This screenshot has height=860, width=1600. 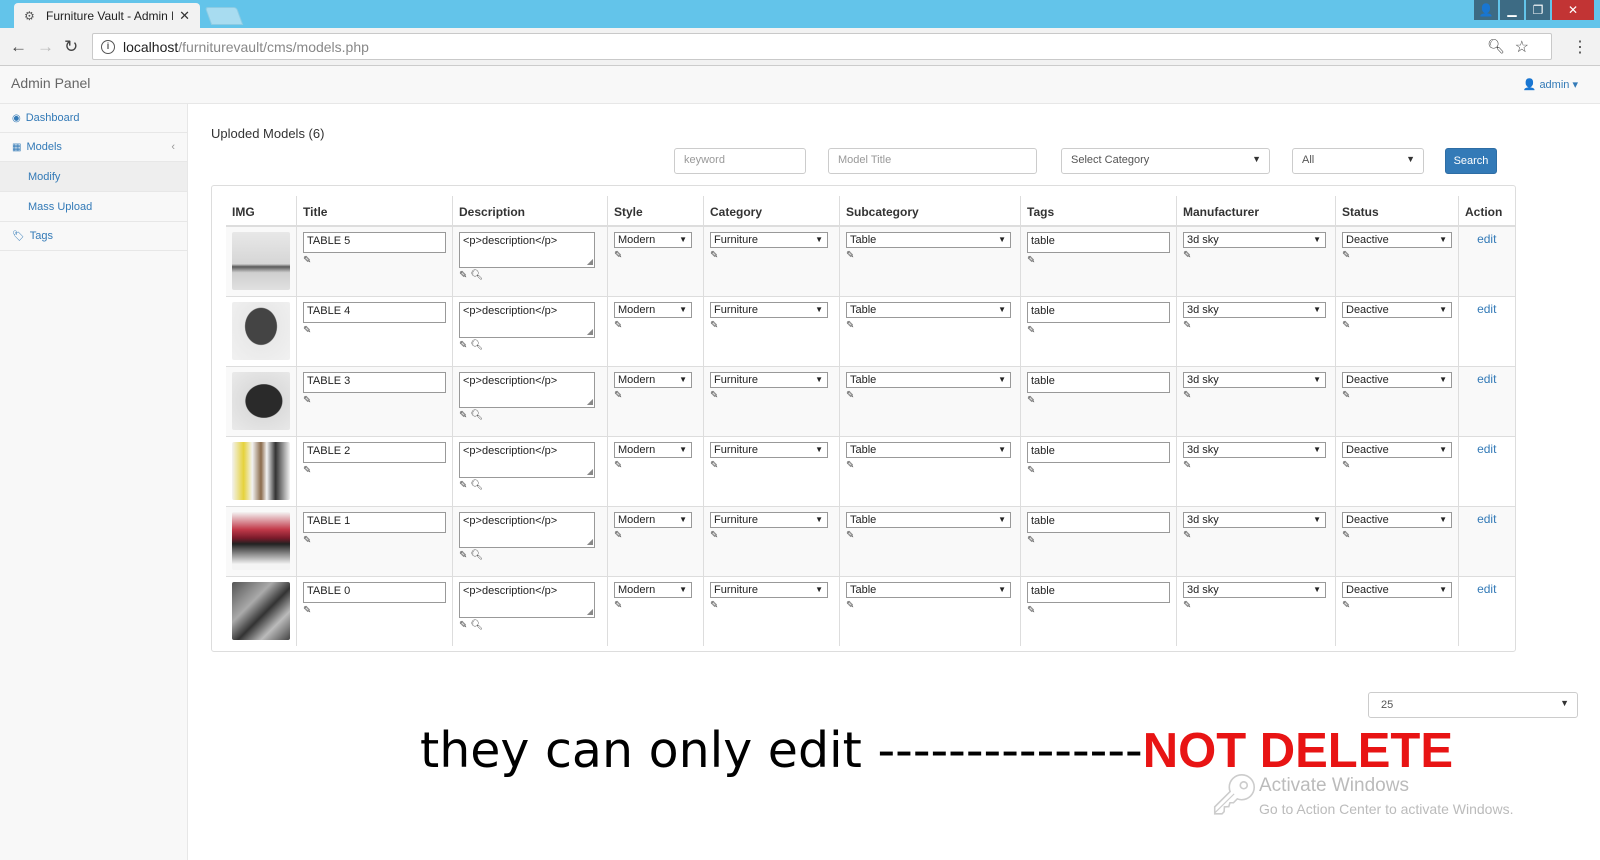 What do you see at coordinates (932, 161) in the screenshot?
I see `model-title-input: Model Title` at bounding box center [932, 161].